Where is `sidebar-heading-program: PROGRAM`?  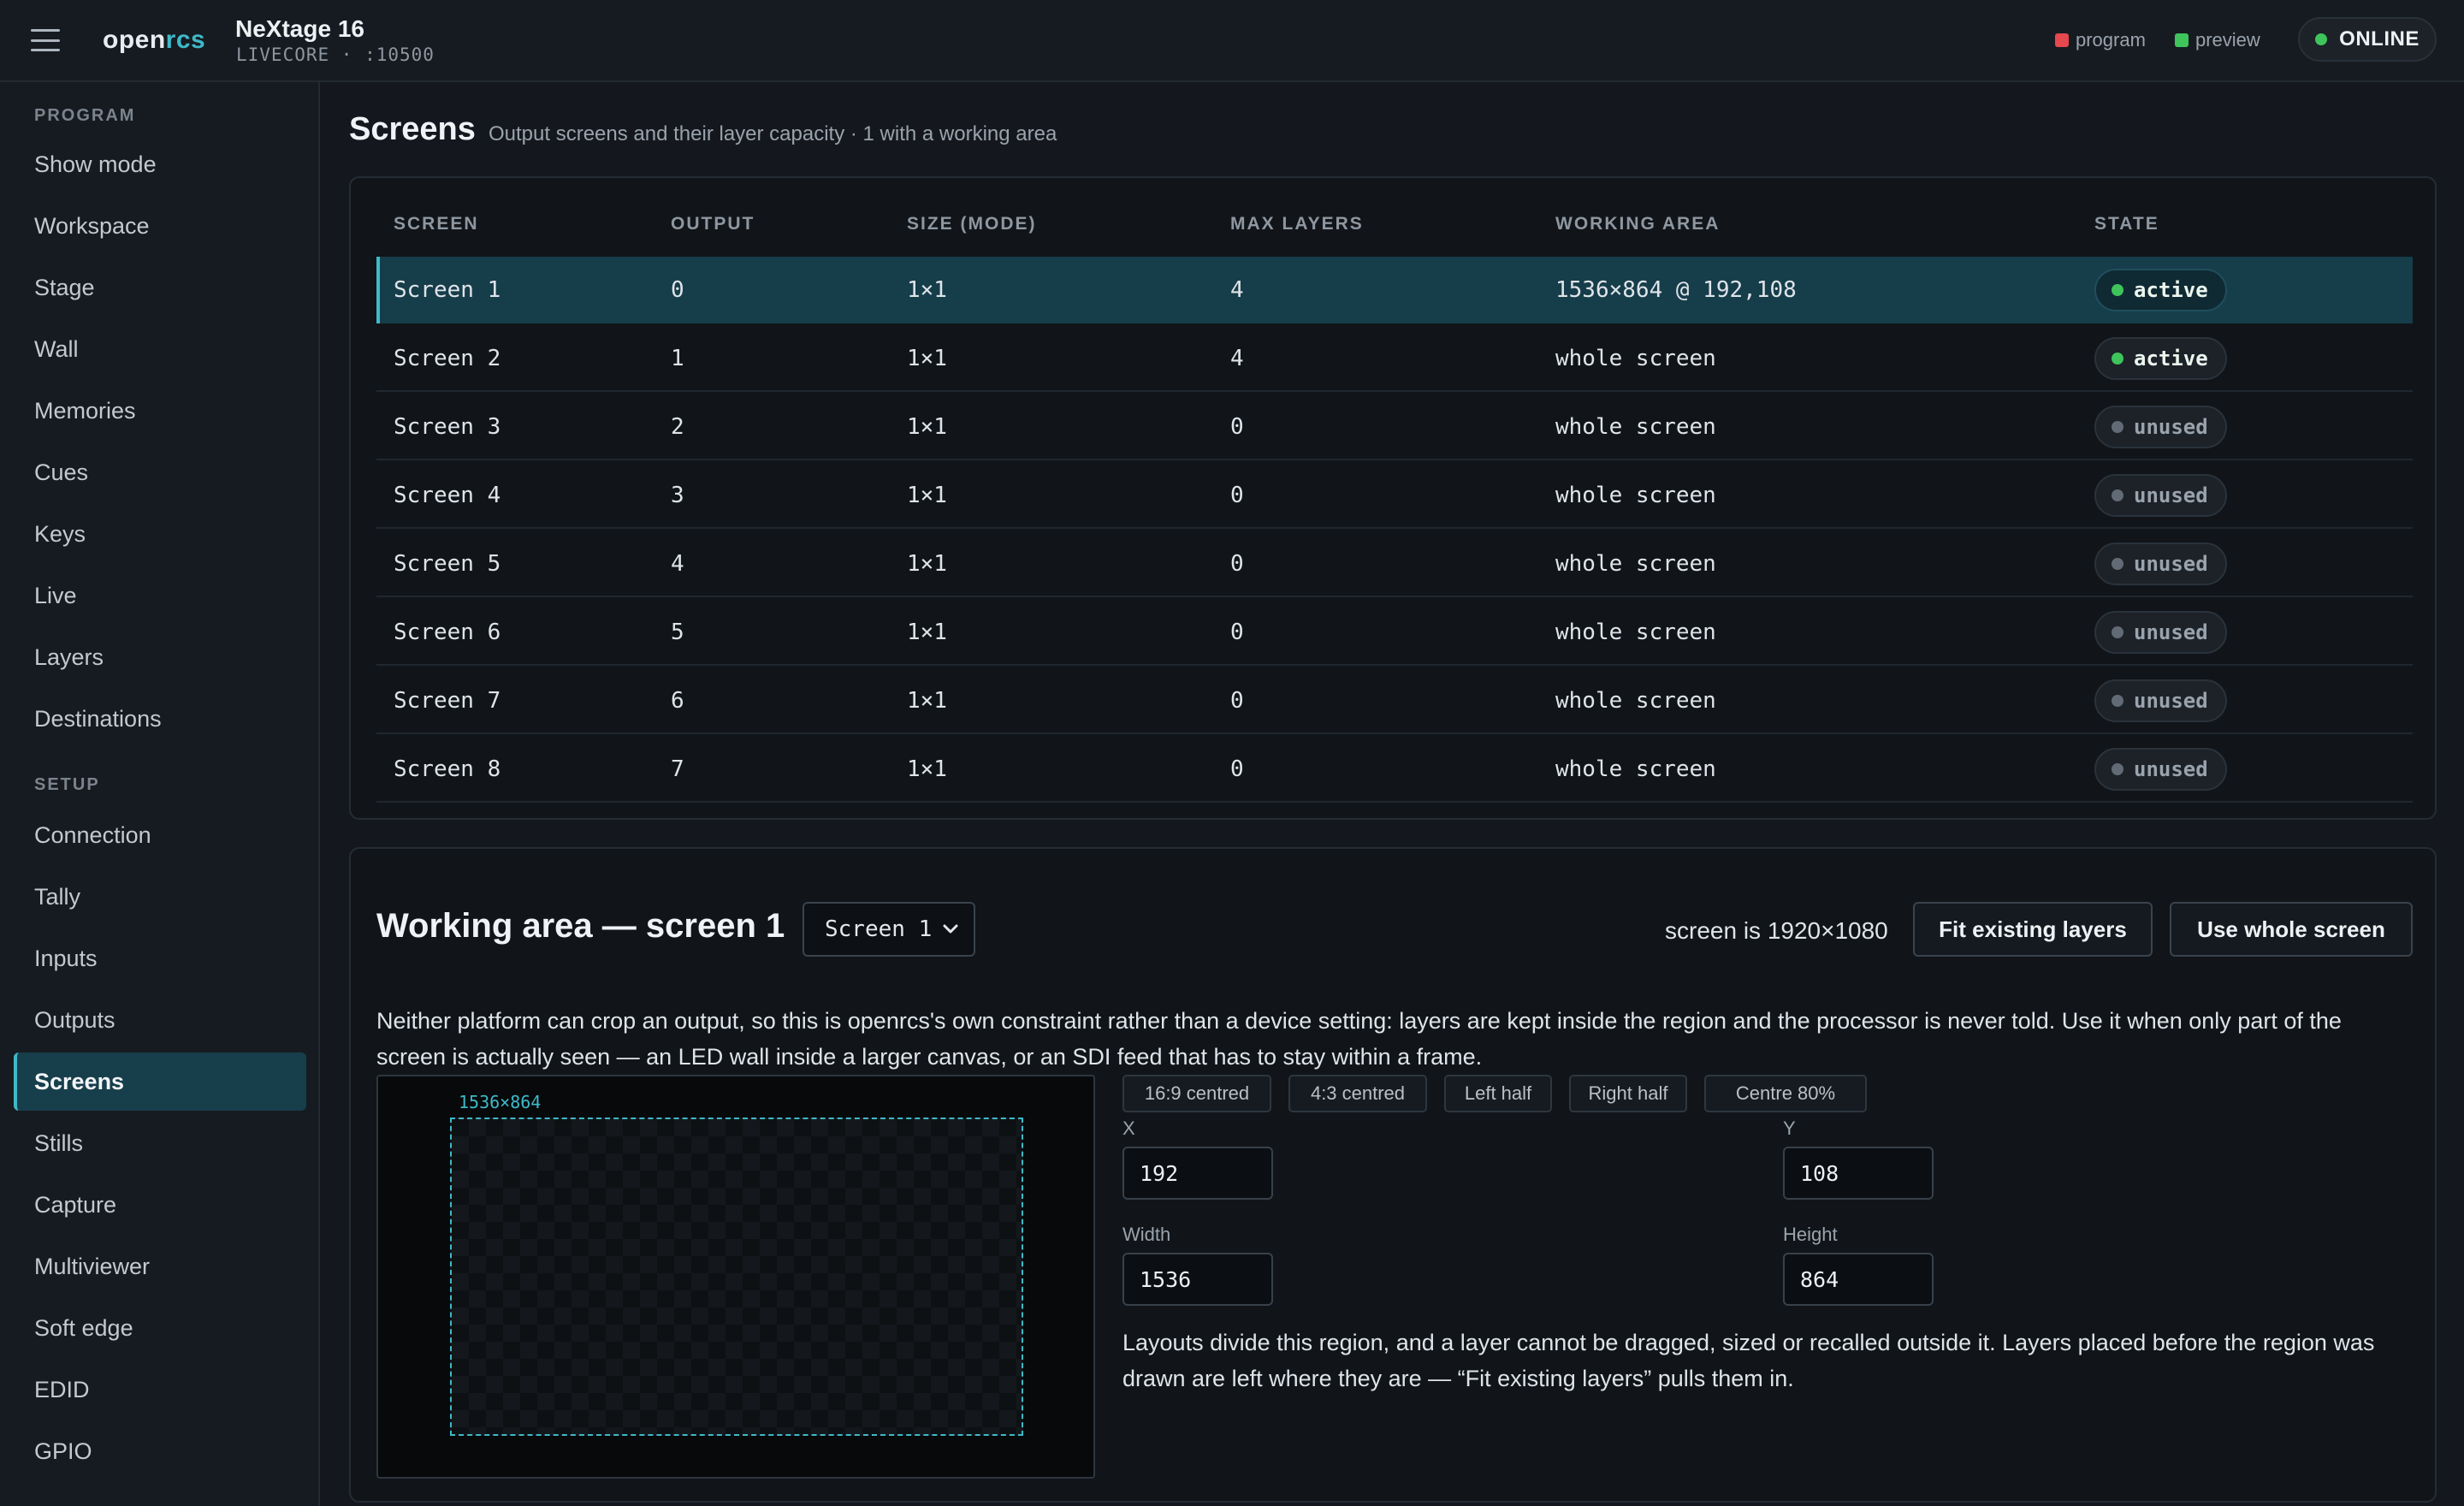
sidebar-heading-program: PROGRAM is located at coordinates (85, 115).